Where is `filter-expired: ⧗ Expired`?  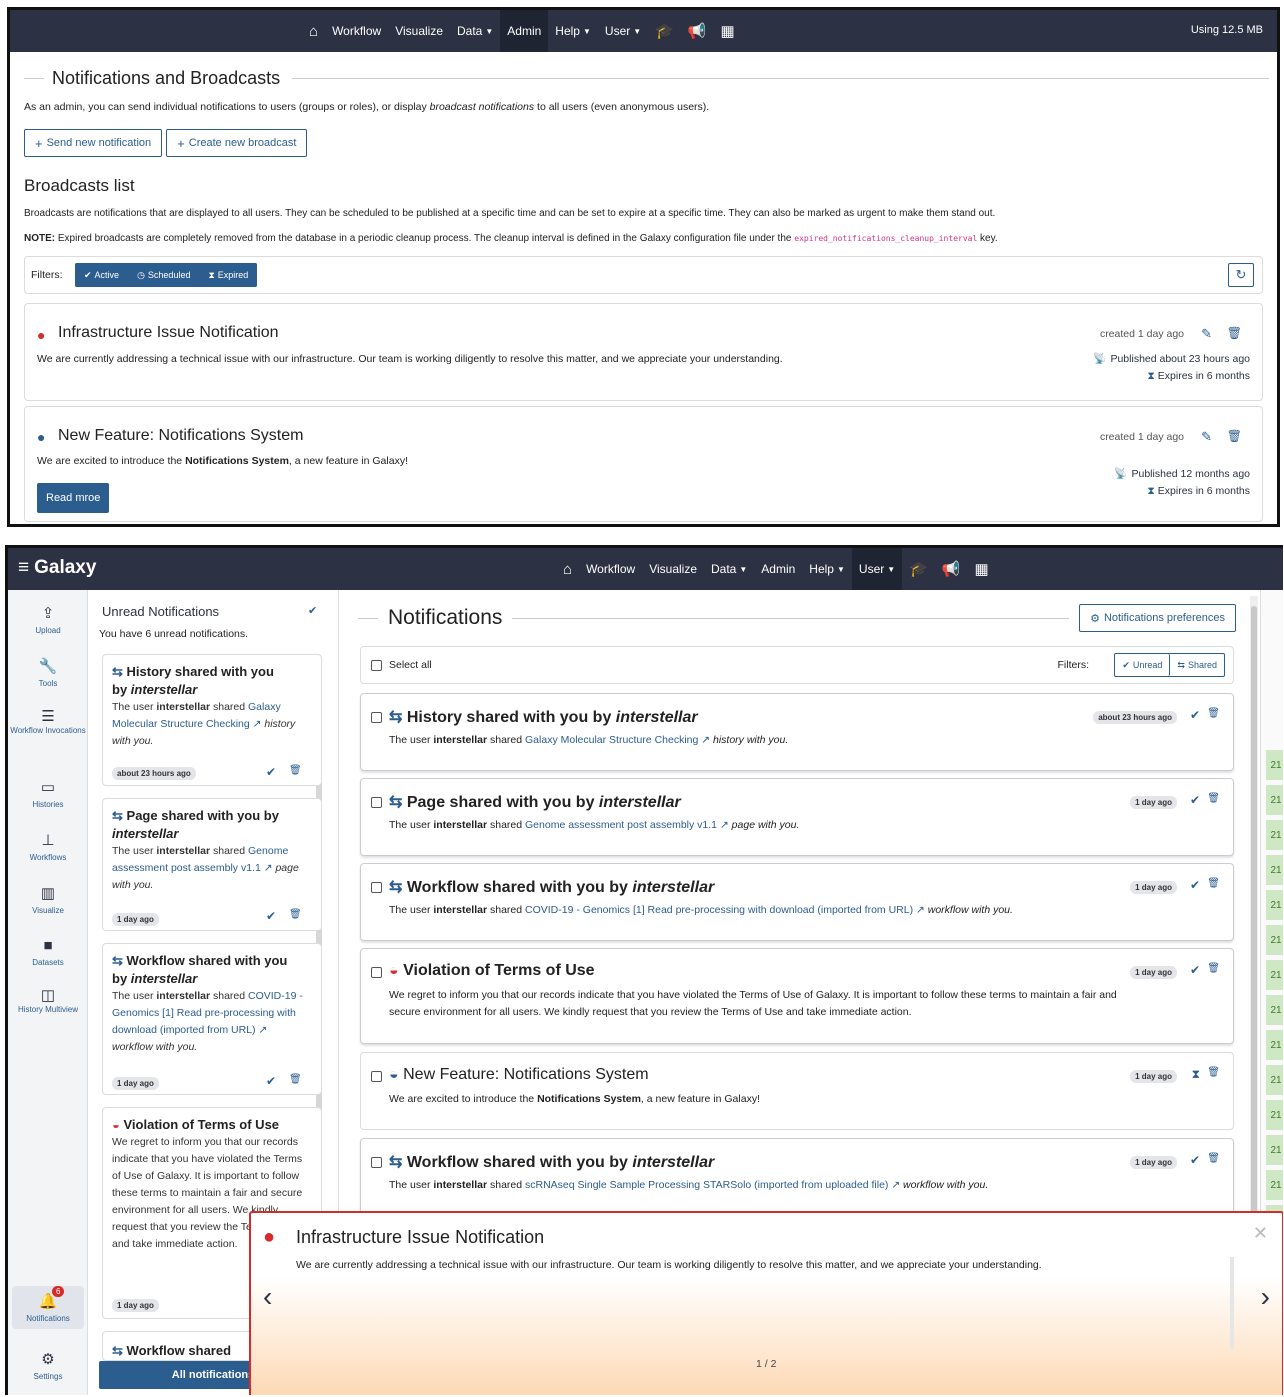 filter-expired: ⧗ Expired is located at coordinates (228, 275).